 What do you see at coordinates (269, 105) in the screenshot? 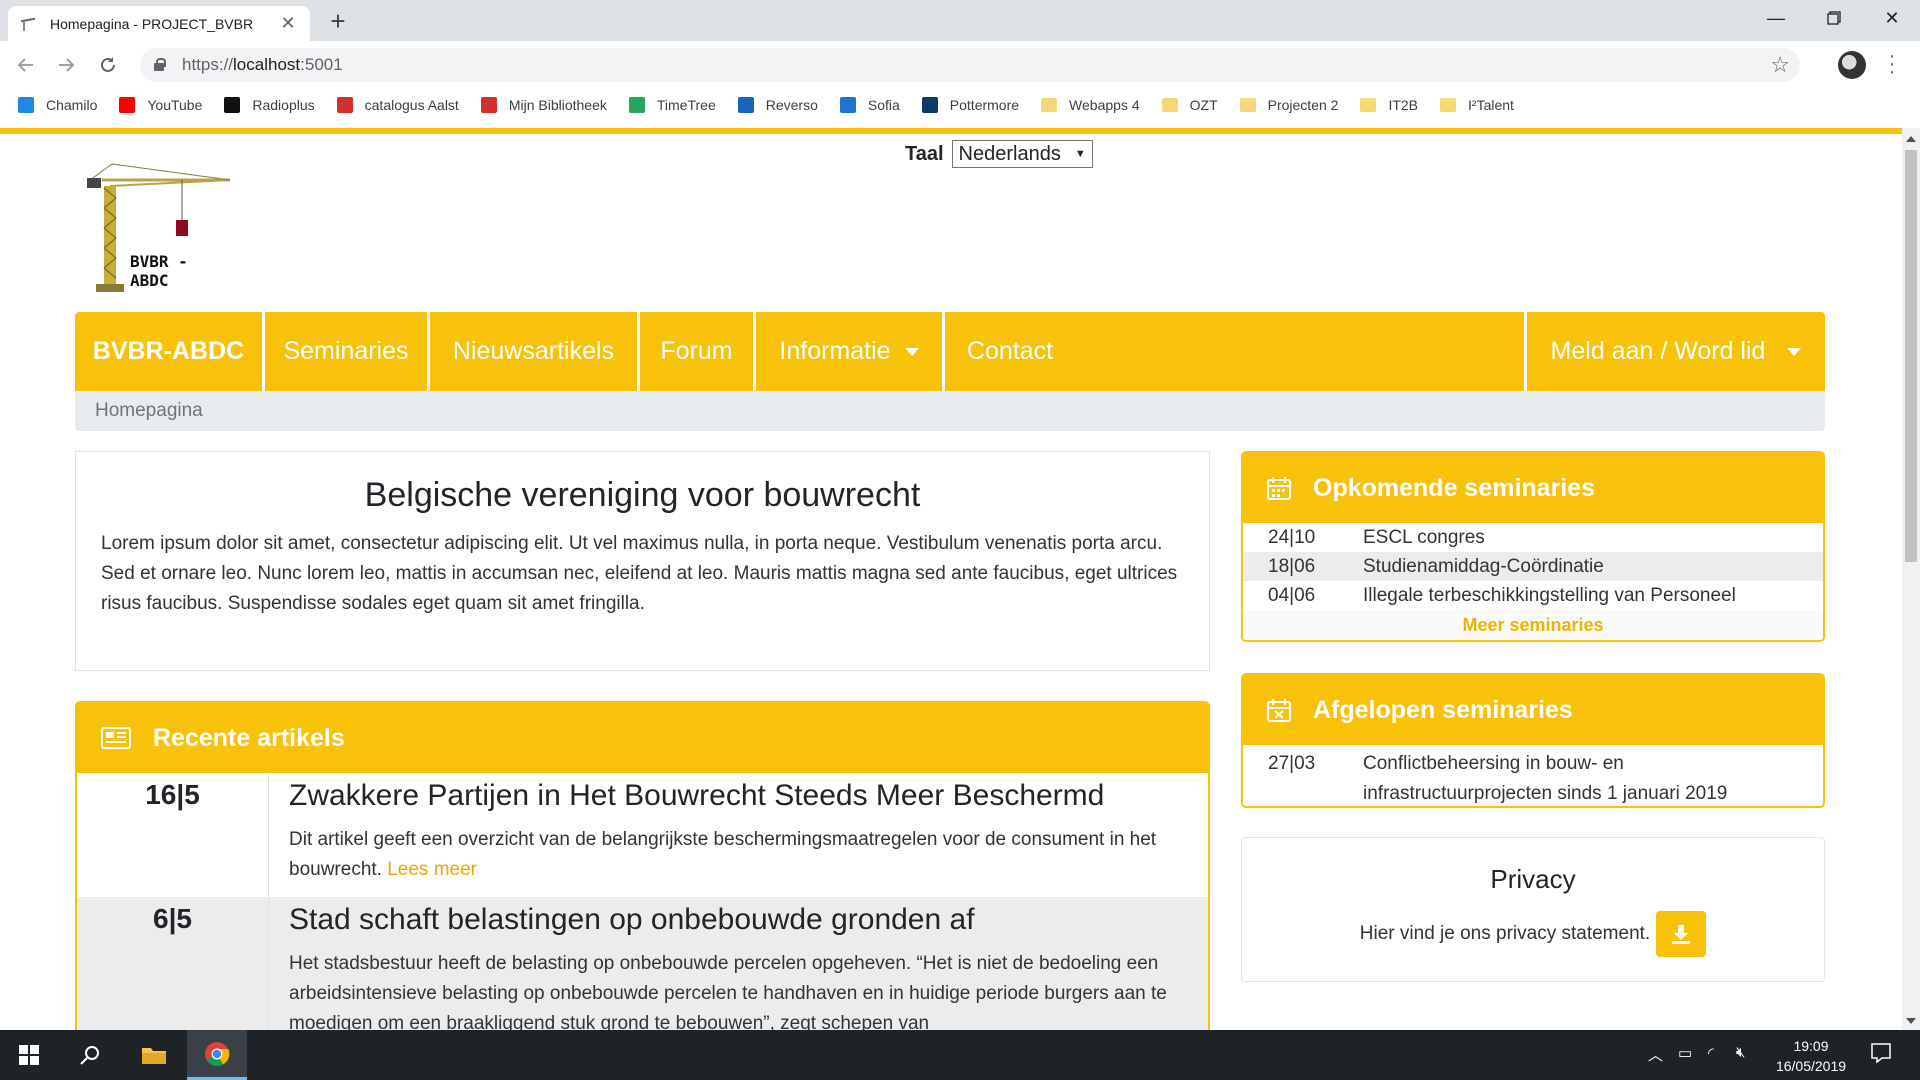
I see `bookmark-item: Radioplus` at bounding box center [269, 105].